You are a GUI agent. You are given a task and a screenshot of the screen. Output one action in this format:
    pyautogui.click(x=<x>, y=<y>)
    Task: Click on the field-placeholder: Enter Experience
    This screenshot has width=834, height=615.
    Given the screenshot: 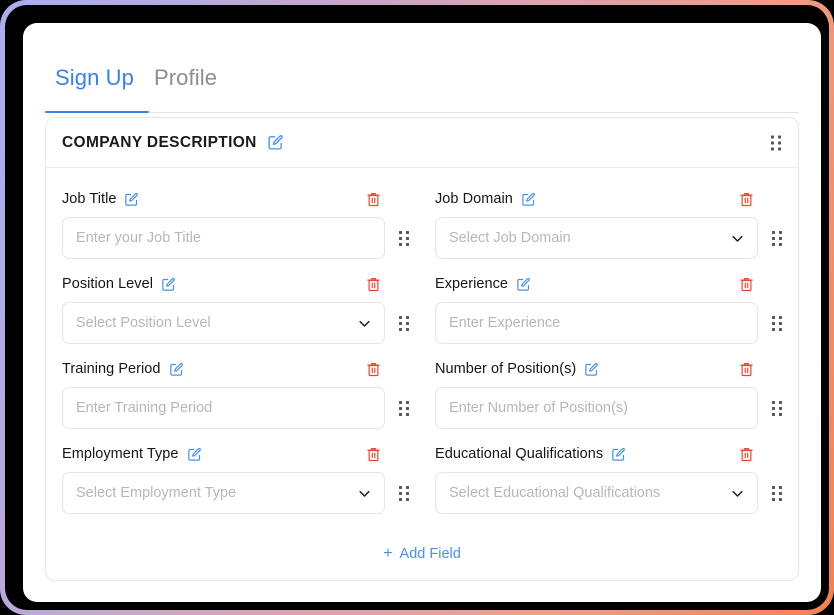 What is the action you would take?
    pyautogui.click(x=505, y=323)
    